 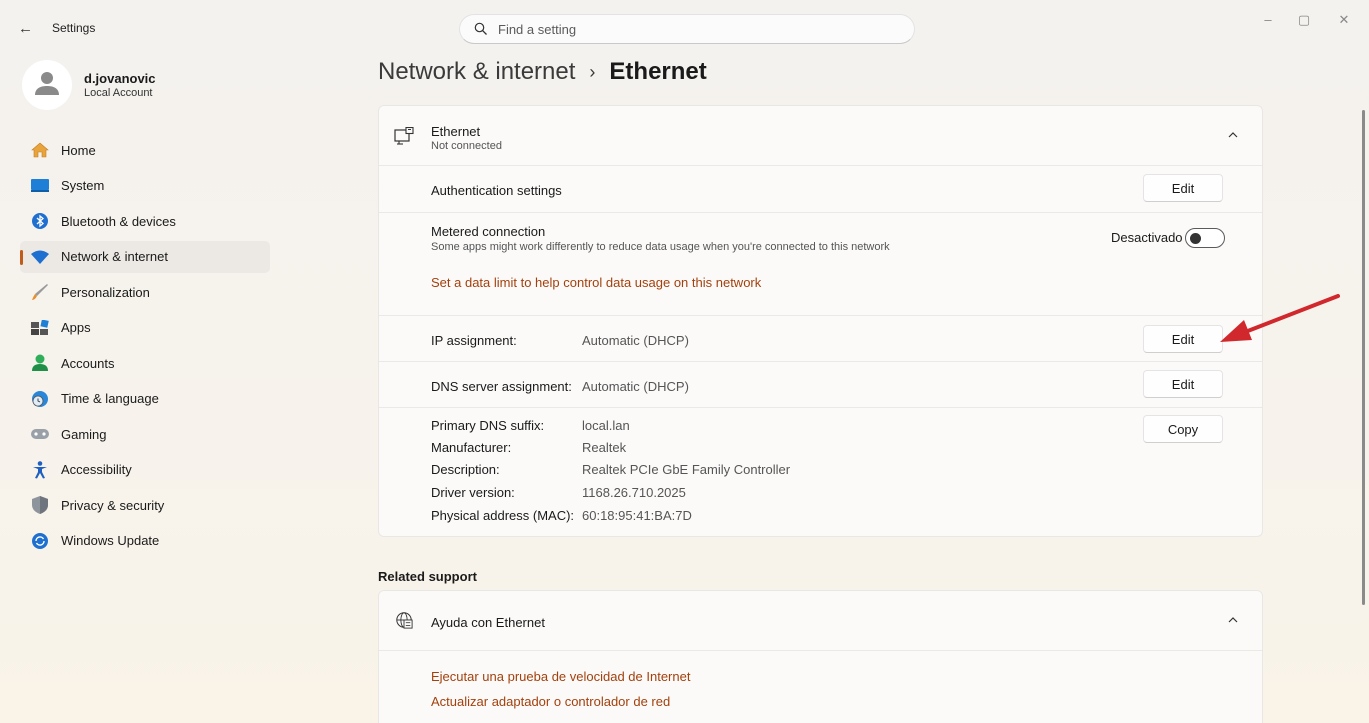 What do you see at coordinates (820, 136) in the screenshot?
I see `ethernet-card-header: Ethernet Not connected` at bounding box center [820, 136].